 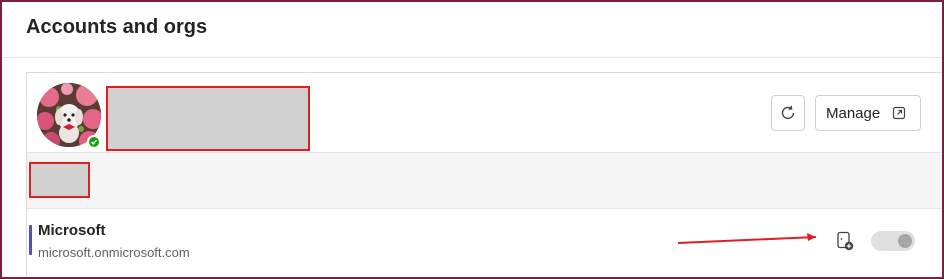 I want to click on checkmark-icon, so click(x=94, y=142).